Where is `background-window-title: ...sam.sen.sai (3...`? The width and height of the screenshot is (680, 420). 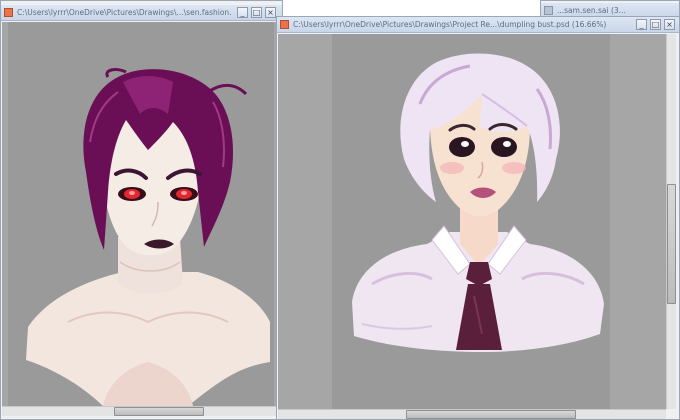
background-window-title: ...sam.sen.sai (3... is located at coordinates (591, 10).